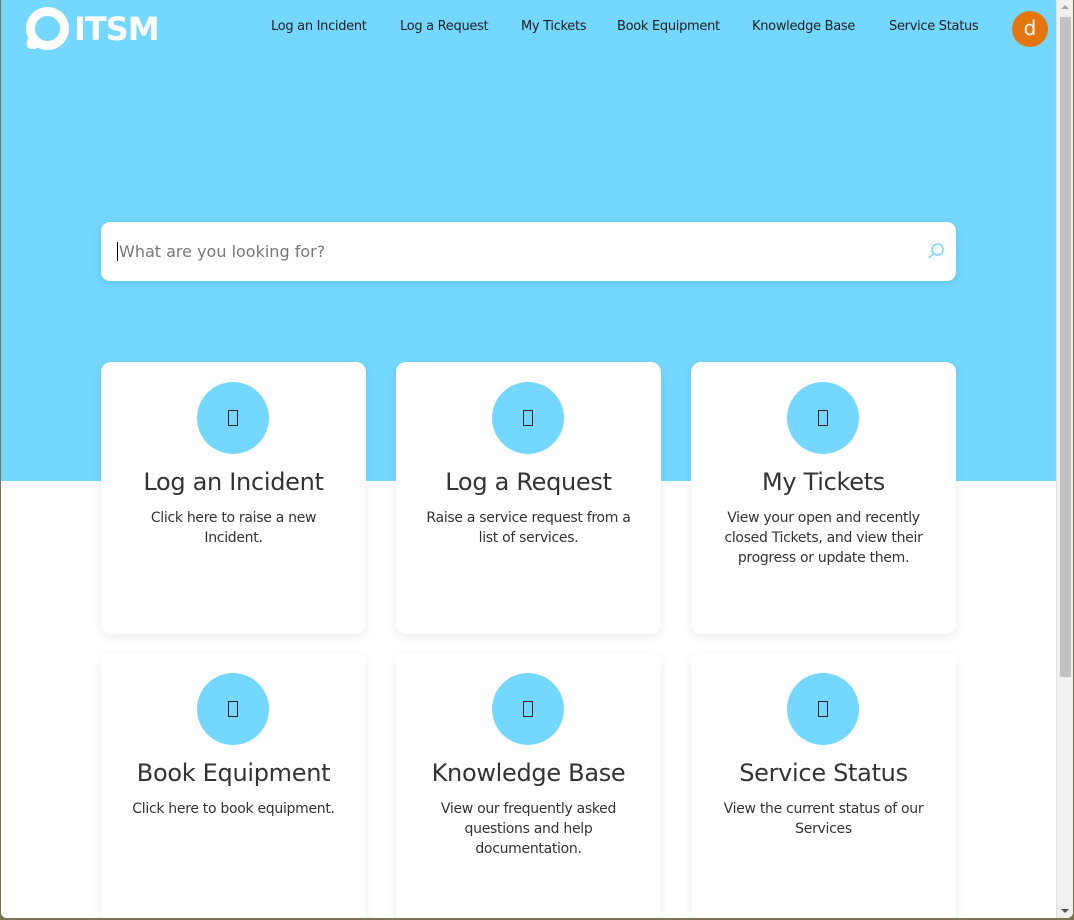  Describe the element at coordinates (1065, 347) in the screenshot. I see `scrollbar-thumb` at that location.